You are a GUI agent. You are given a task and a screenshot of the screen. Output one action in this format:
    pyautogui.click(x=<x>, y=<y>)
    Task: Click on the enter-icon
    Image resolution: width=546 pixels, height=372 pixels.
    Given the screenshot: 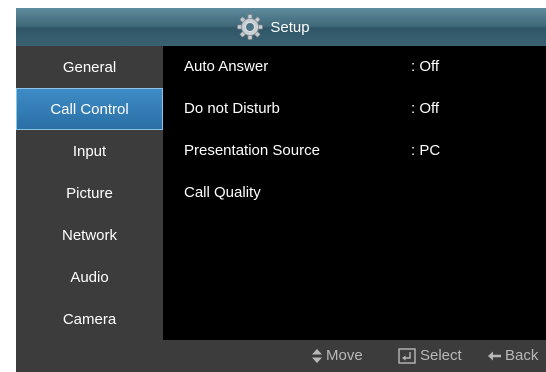 What is the action you would take?
    pyautogui.click(x=407, y=355)
    